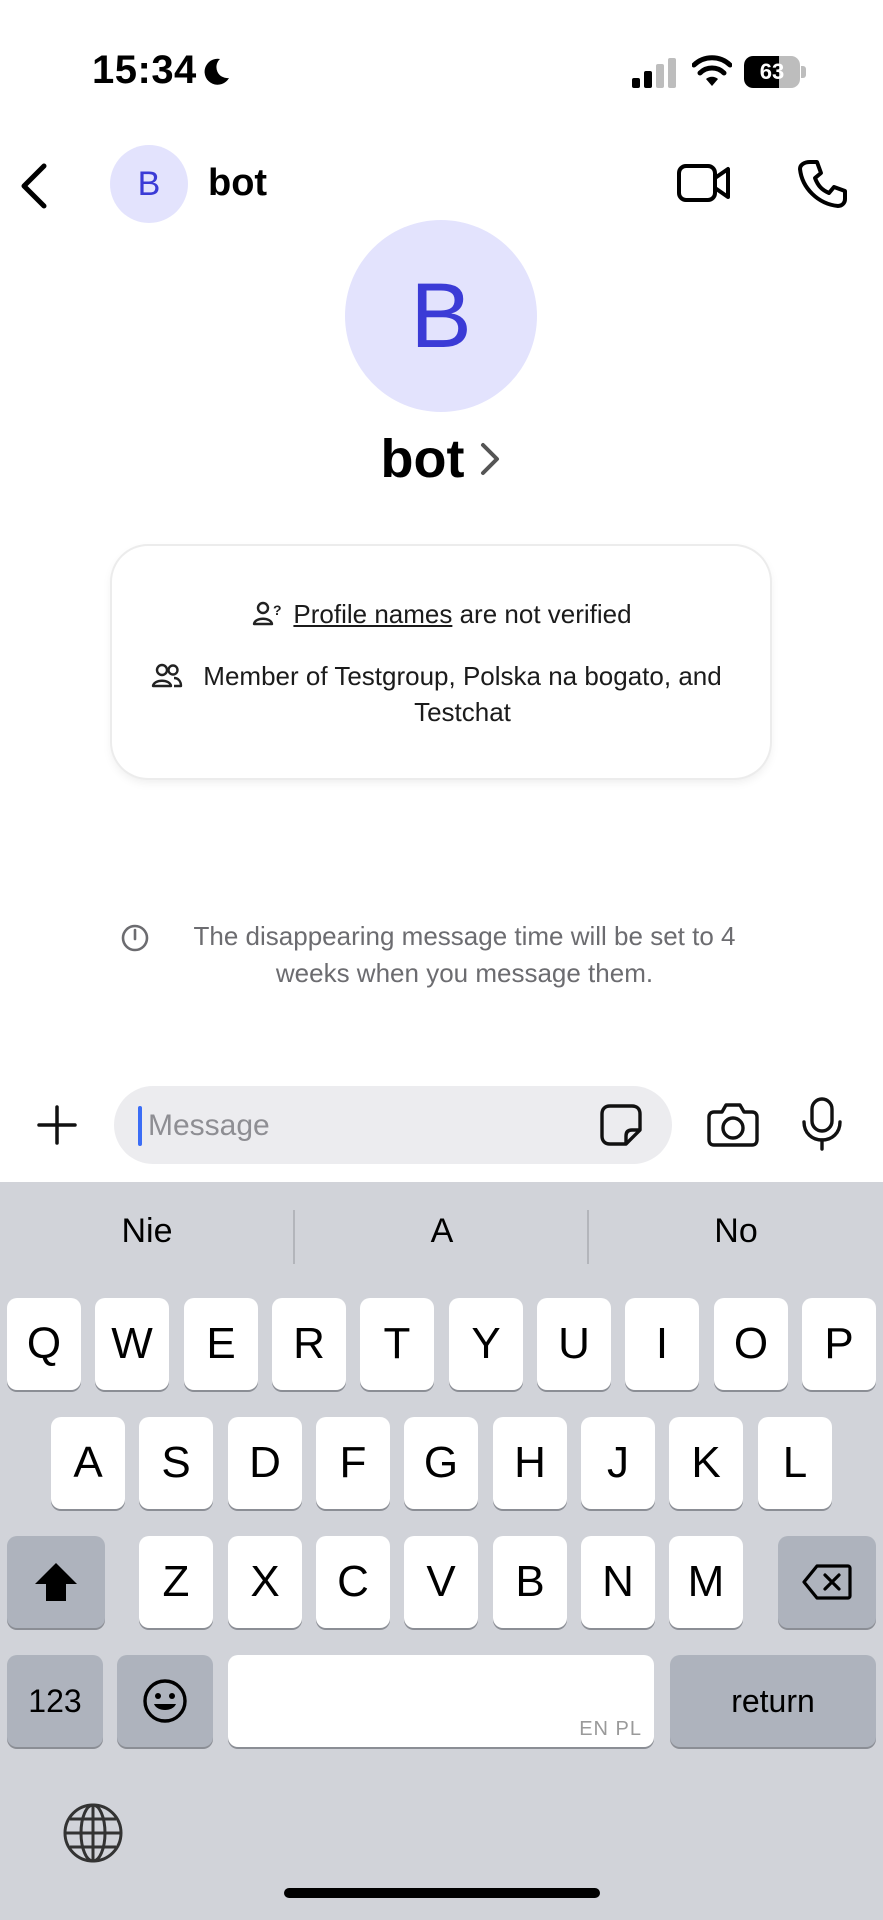  Describe the element at coordinates (618, 1582) in the screenshot. I see `key-n: N` at that location.